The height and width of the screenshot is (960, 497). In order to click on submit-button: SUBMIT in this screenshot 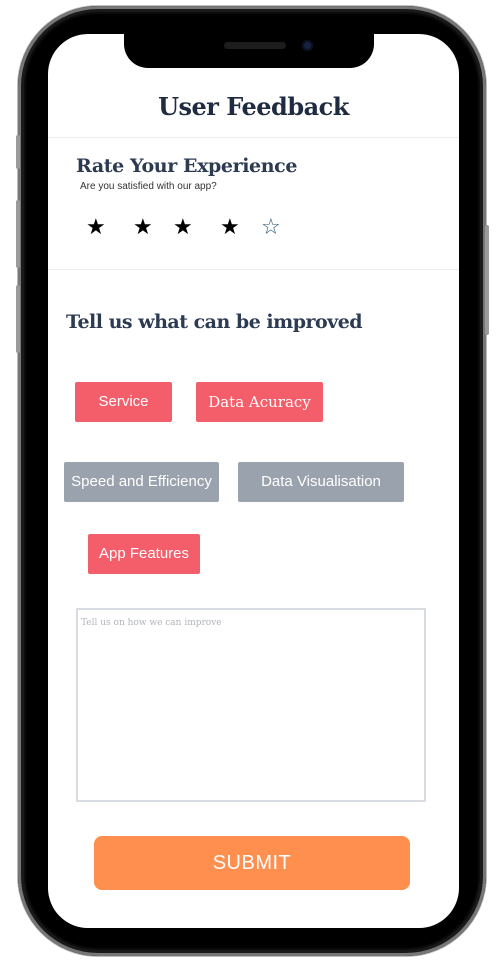, I will do `click(252, 863)`.